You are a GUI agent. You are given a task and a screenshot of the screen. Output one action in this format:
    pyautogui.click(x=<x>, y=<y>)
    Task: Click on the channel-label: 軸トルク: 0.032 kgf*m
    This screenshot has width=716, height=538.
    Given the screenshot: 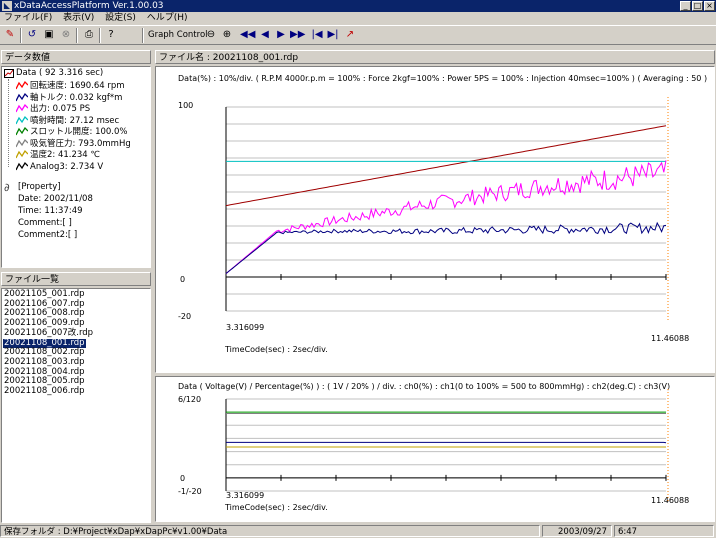 What is the action you would take?
    pyautogui.click(x=76, y=98)
    